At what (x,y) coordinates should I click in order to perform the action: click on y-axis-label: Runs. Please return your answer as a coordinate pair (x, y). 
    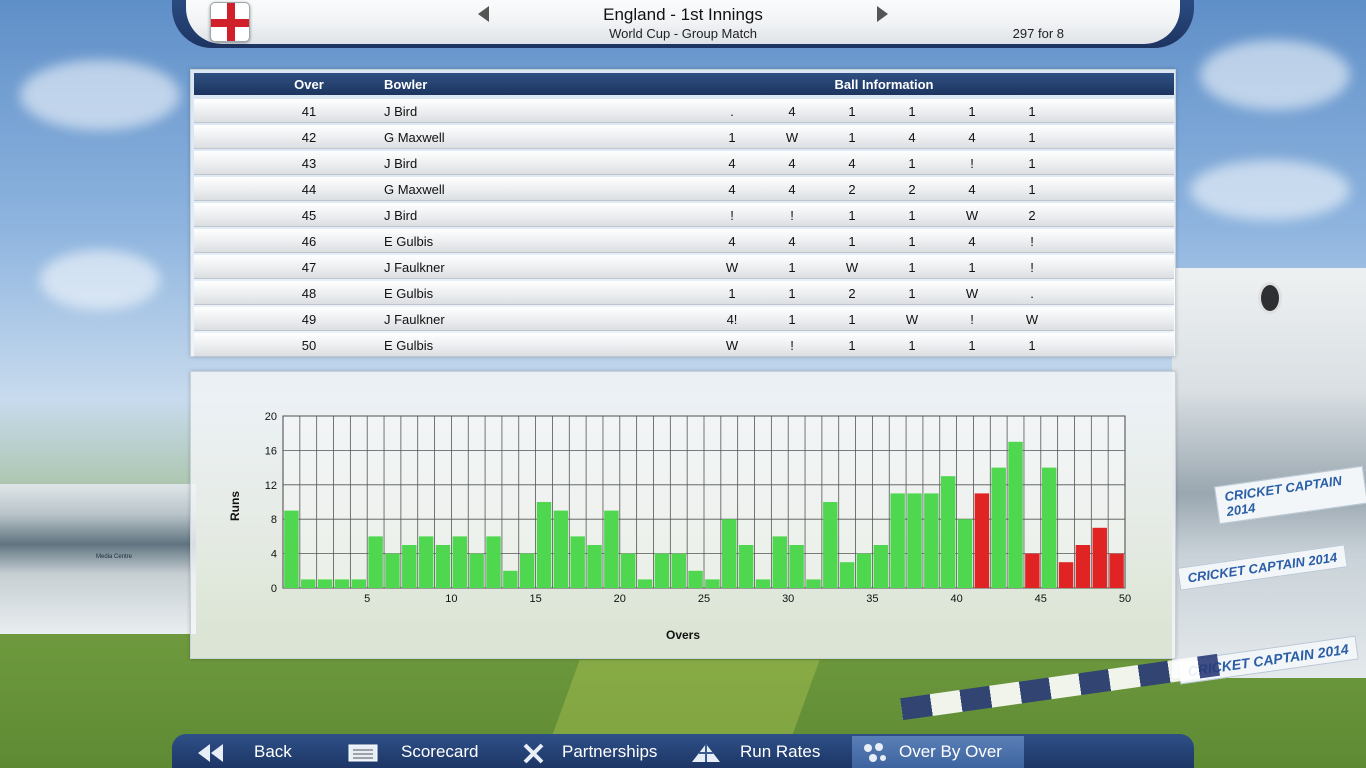
    Looking at the image, I should click on (235, 506).